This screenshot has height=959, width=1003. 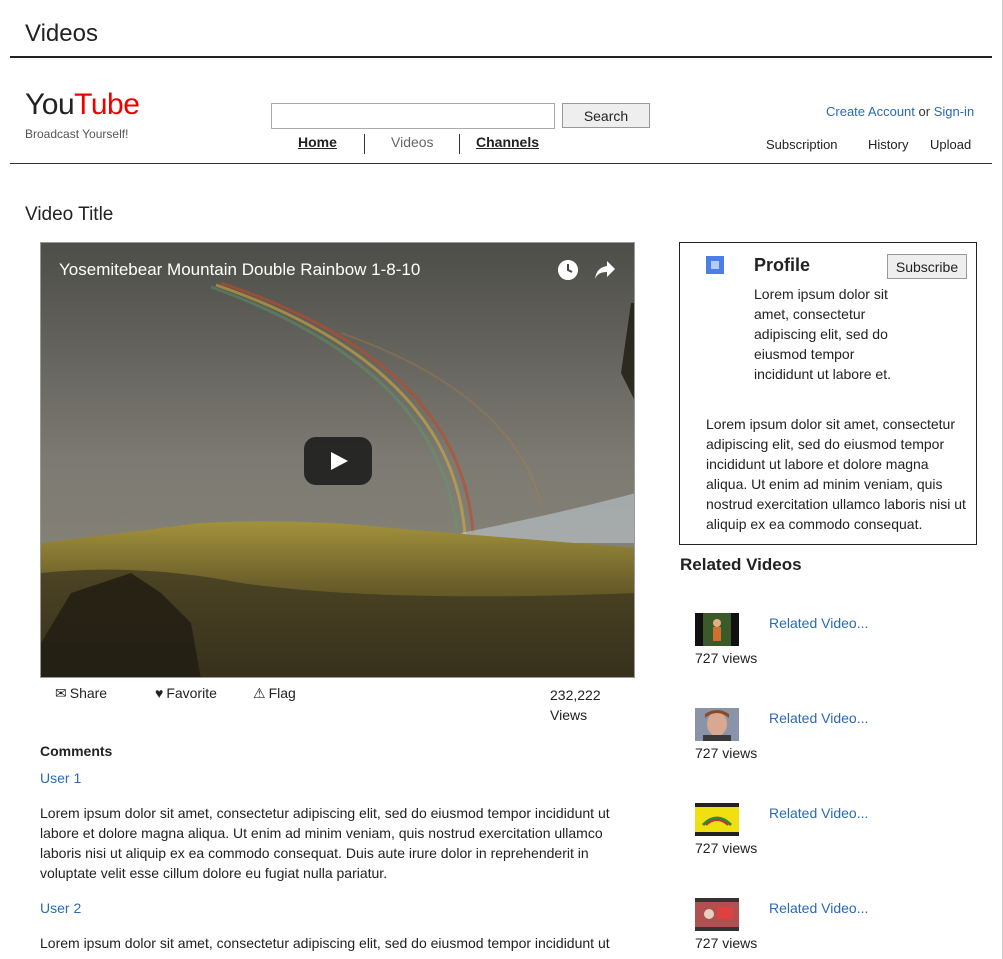 What do you see at coordinates (501, 163) in the screenshot?
I see `header-divider` at bounding box center [501, 163].